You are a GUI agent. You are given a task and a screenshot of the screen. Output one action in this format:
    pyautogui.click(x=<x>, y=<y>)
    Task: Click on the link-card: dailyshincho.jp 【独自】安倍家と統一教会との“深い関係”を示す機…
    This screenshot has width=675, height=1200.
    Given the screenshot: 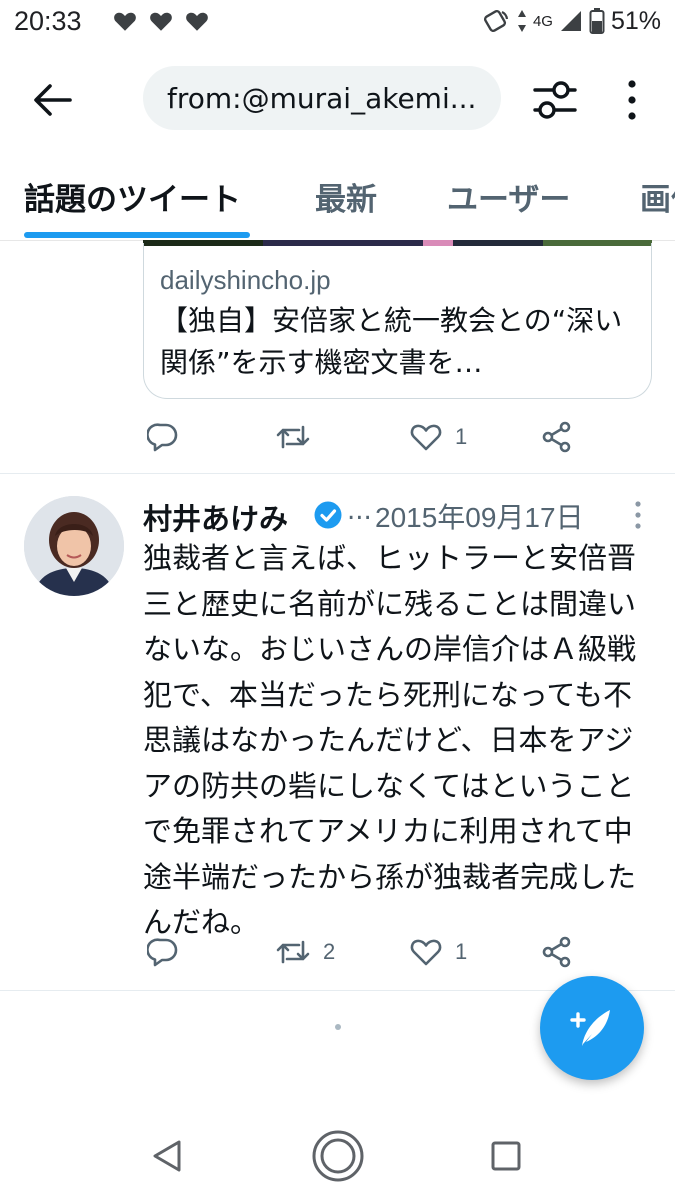 What is the action you would take?
    pyautogui.click(x=397, y=321)
    